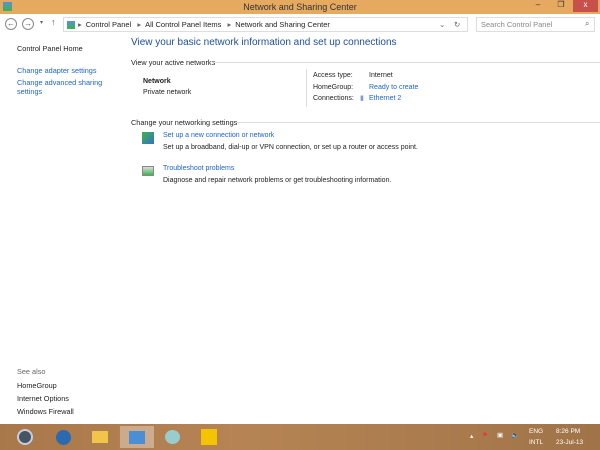  What do you see at coordinates (218, 135) in the screenshot?
I see `setup-connection-link: Set up a new connection or network` at bounding box center [218, 135].